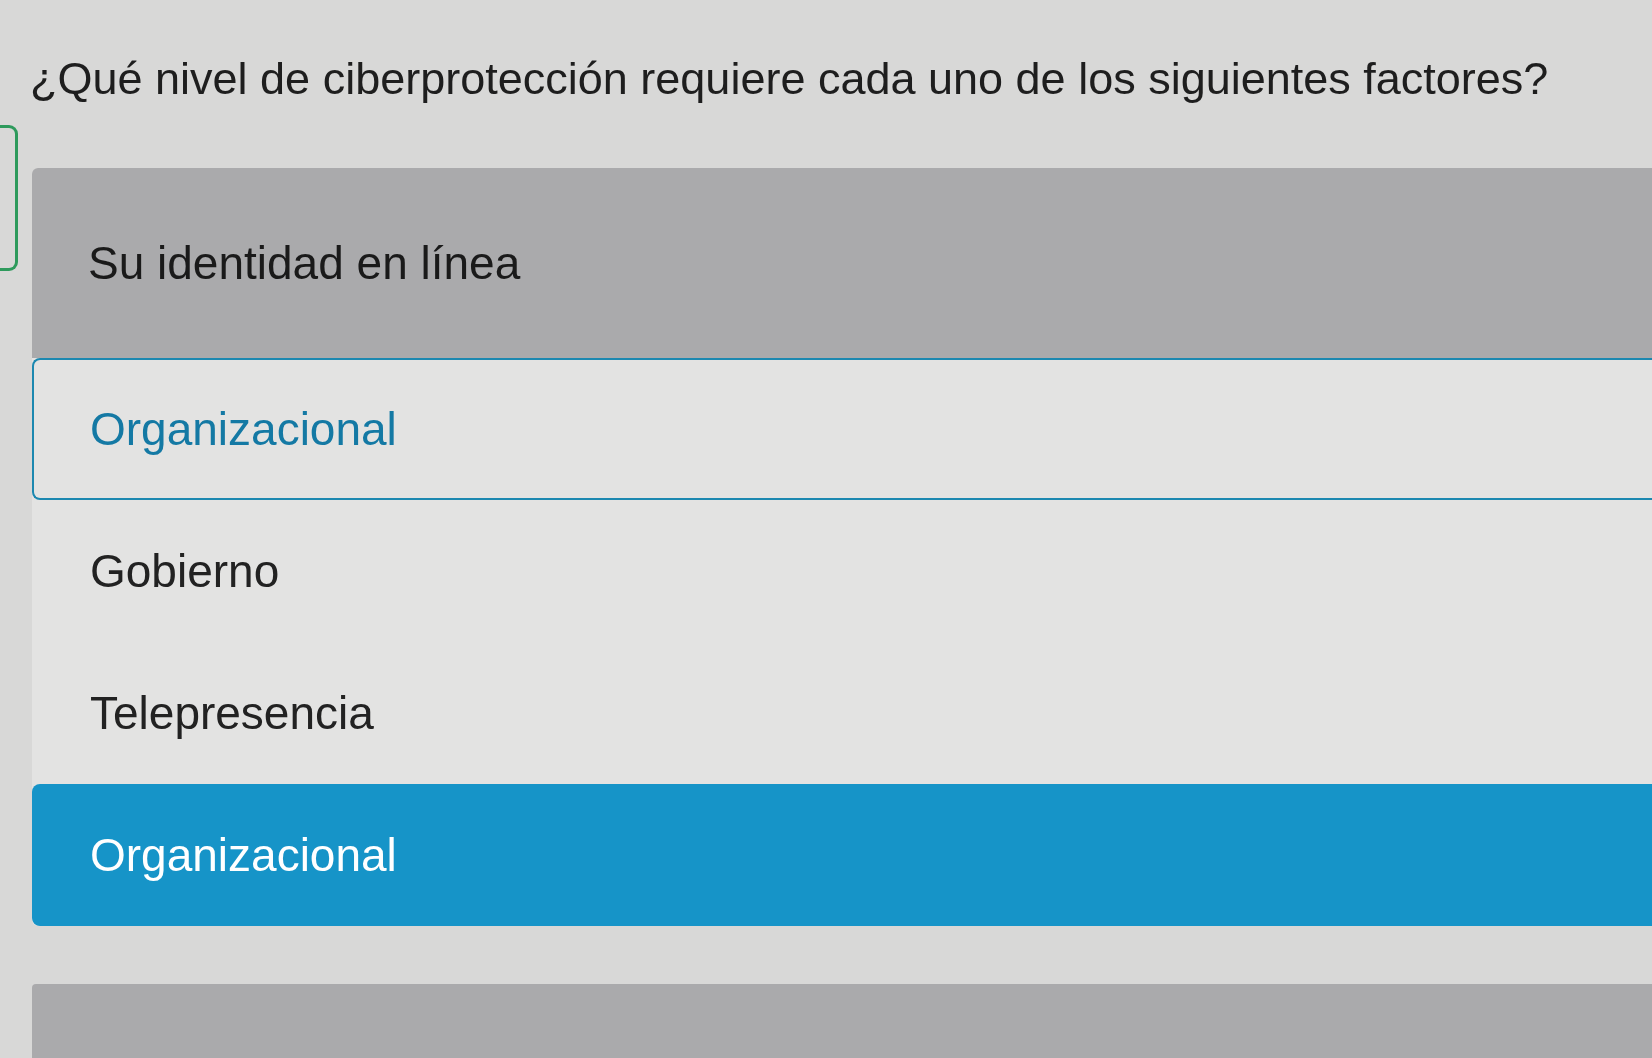 The image size is (1652, 1058). What do you see at coordinates (789, 79) in the screenshot?
I see `question-text: ¿Qué nivel de ciberprotección requiere cada uno de los siguientes factores?` at bounding box center [789, 79].